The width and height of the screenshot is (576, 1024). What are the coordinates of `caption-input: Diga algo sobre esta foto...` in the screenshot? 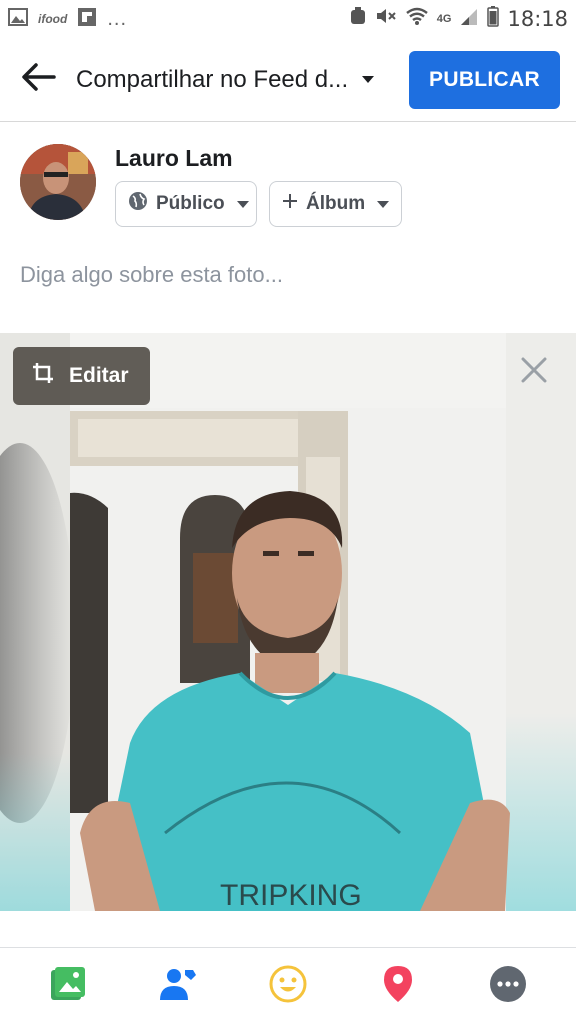 It's located at (151, 275).